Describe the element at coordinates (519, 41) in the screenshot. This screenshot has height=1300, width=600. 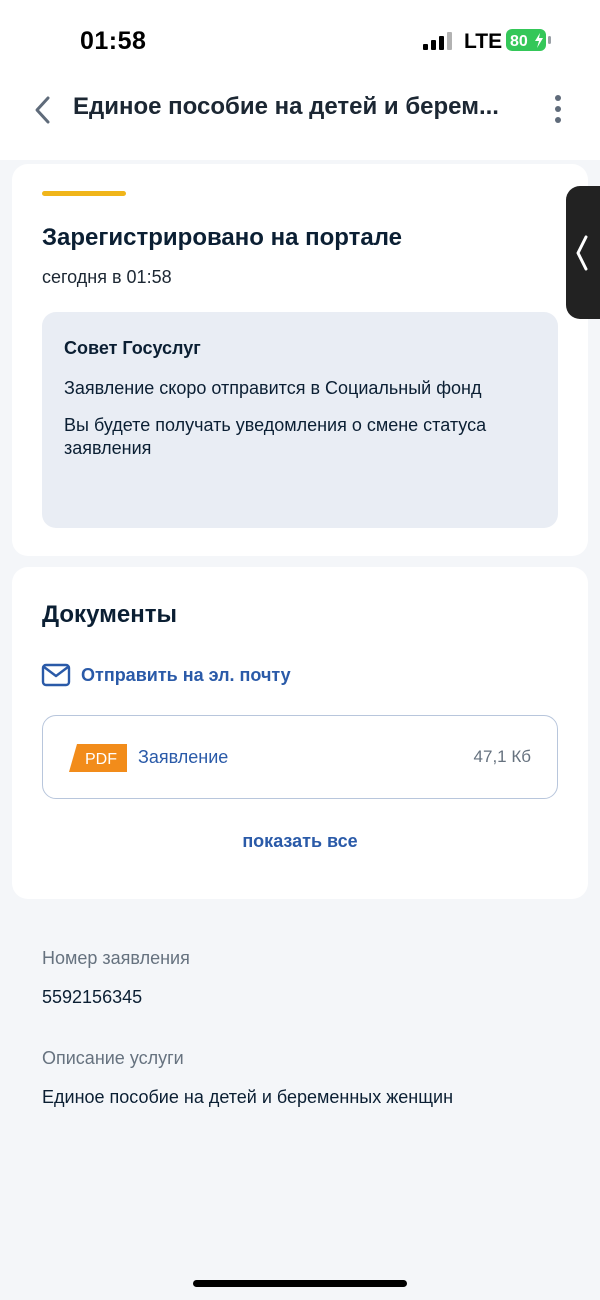
I see `svg-text: 80` at that location.